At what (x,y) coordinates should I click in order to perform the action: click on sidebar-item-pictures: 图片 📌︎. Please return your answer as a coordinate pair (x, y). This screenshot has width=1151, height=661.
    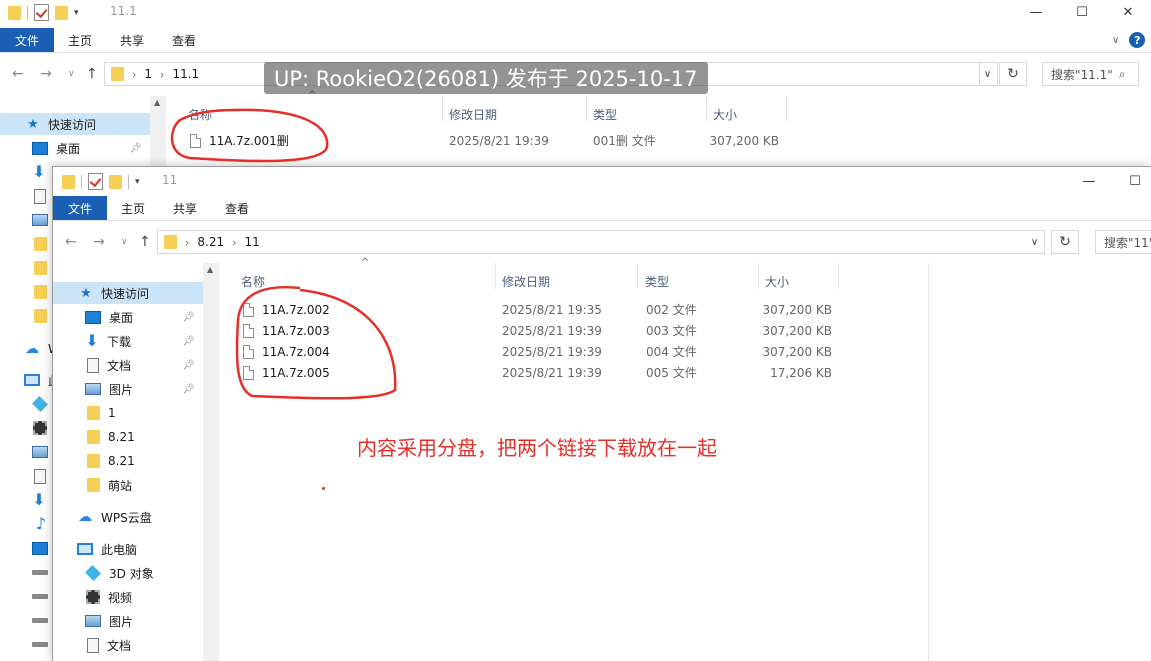
    Looking at the image, I should click on (128, 389).